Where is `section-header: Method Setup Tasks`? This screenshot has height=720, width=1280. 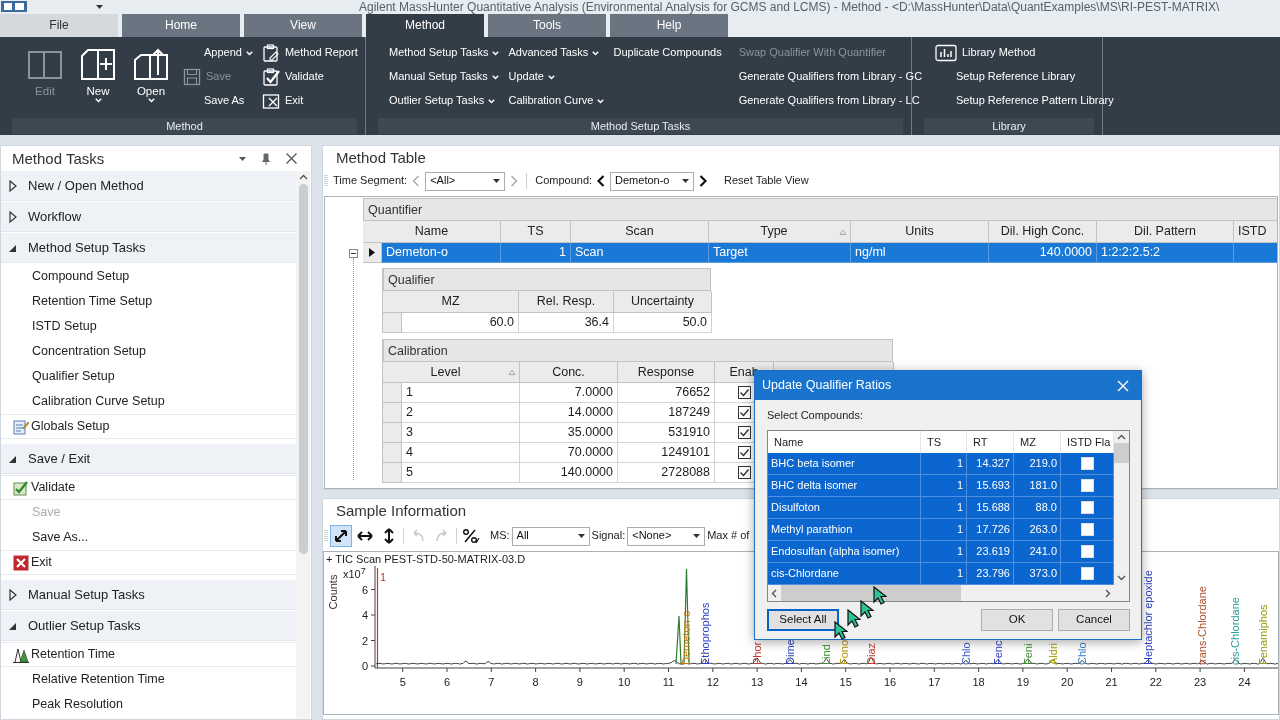
section-header: Method Setup Tasks is located at coordinates (148, 248).